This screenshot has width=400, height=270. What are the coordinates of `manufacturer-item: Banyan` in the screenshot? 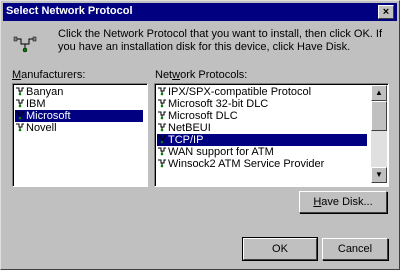 It's located at (39, 92).